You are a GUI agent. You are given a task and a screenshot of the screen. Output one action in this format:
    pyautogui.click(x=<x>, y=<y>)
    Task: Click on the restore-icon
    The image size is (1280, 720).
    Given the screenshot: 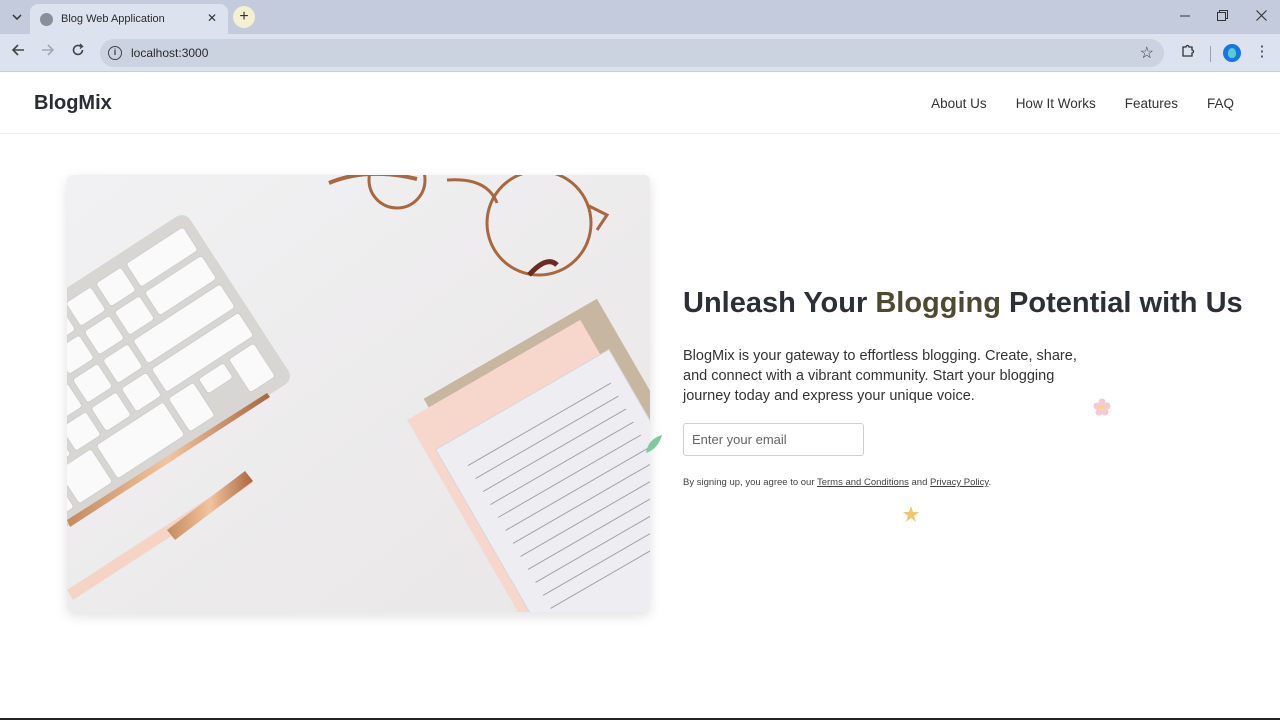 What is the action you would take?
    pyautogui.click(x=1222, y=17)
    